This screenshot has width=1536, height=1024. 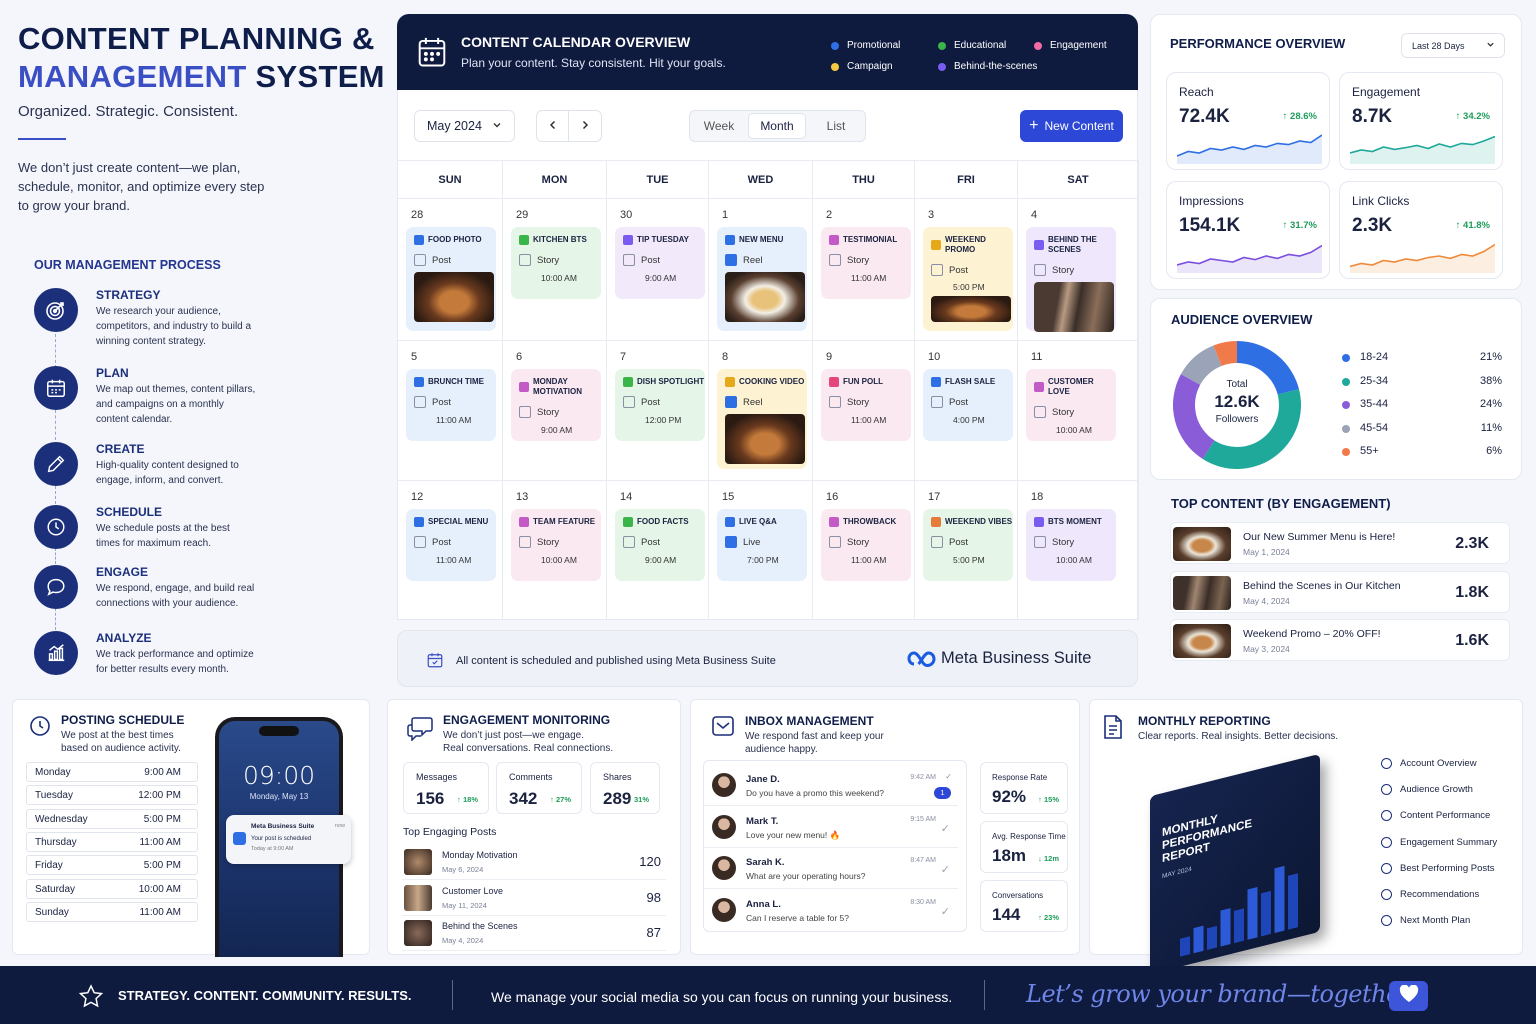 What do you see at coordinates (1408, 996) in the screenshot?
I see `heart-button` at bounding box center [1408, 996].